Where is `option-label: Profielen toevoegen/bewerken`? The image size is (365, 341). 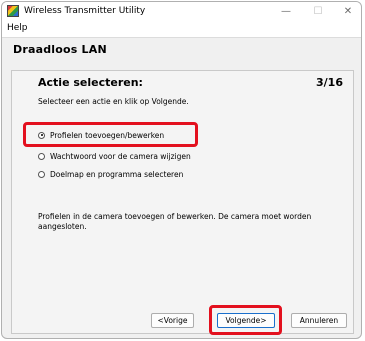 option-label: Profielen toevoegen/bewerken is located at coordinates (107, 135).